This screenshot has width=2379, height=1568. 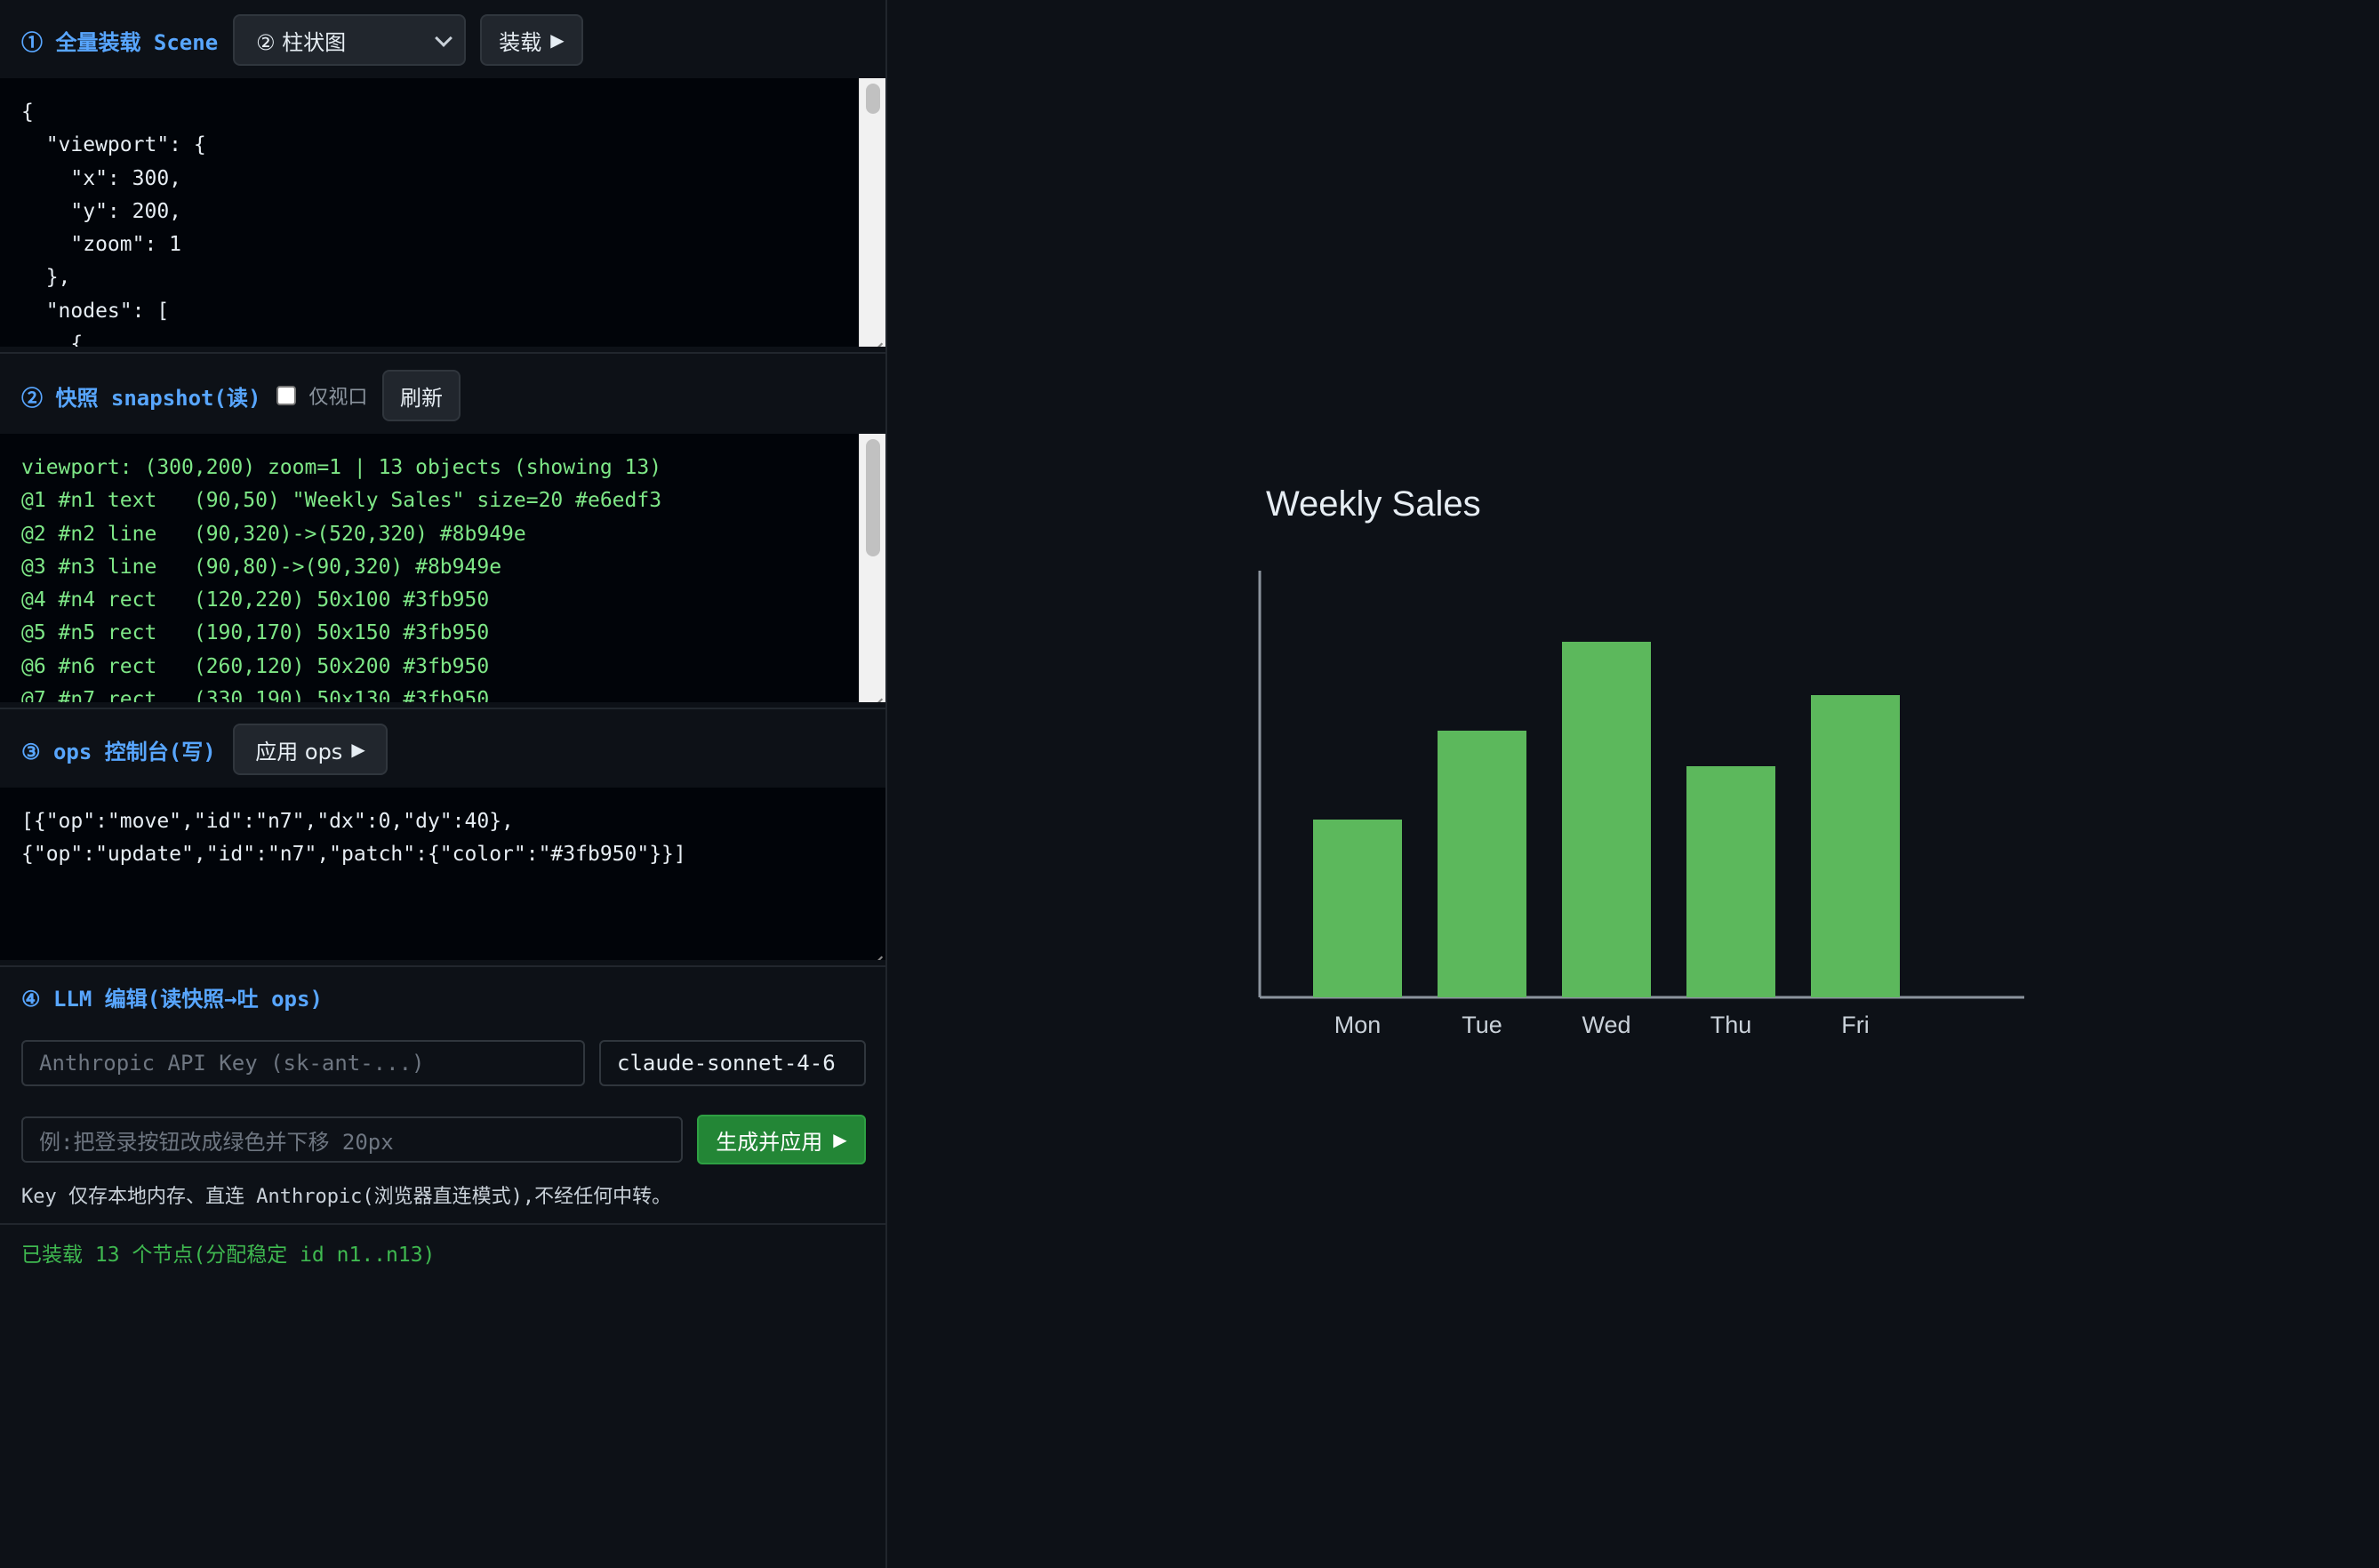 I want to click on scene-header: ① 全量装载 Scene ② 柱状图 装载 ▶, so click(x=442, y=40).